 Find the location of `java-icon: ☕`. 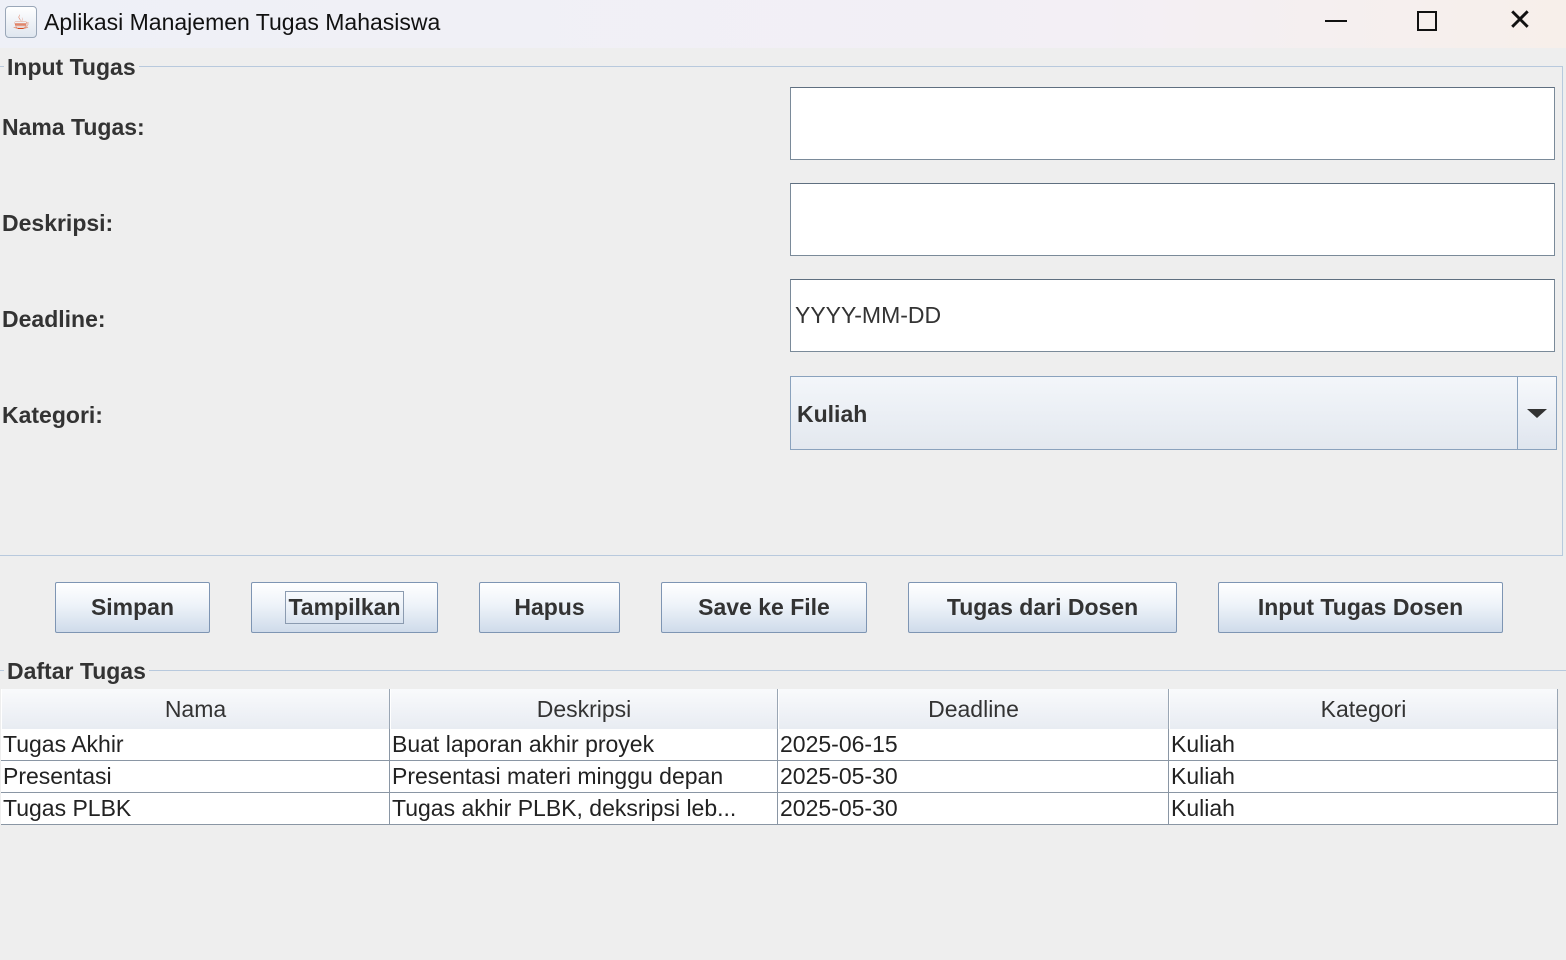

java-icon: ☕ is located at coordinates (21, 22).